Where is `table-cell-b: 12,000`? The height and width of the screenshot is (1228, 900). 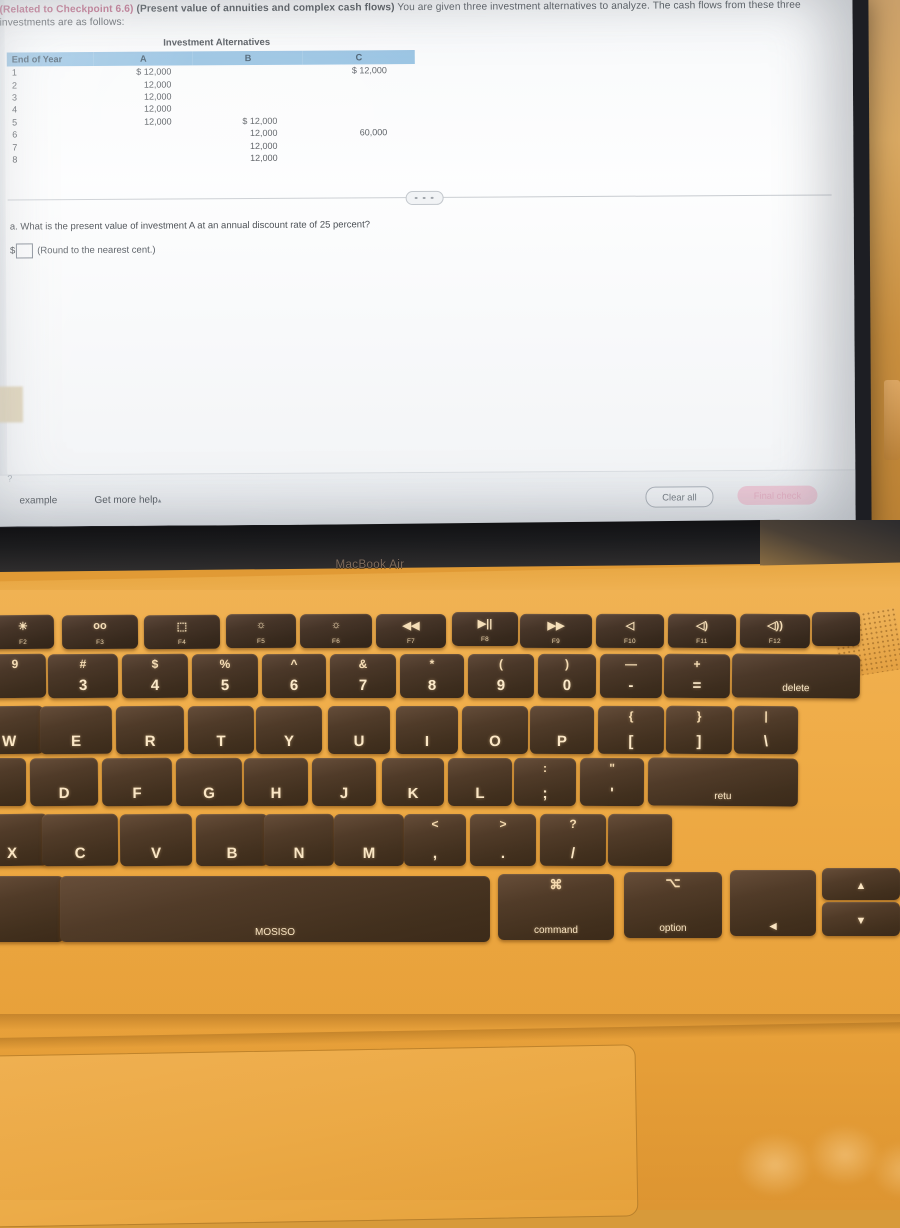 table-cell-b: 12,000 is located at coordinates (263, 145).